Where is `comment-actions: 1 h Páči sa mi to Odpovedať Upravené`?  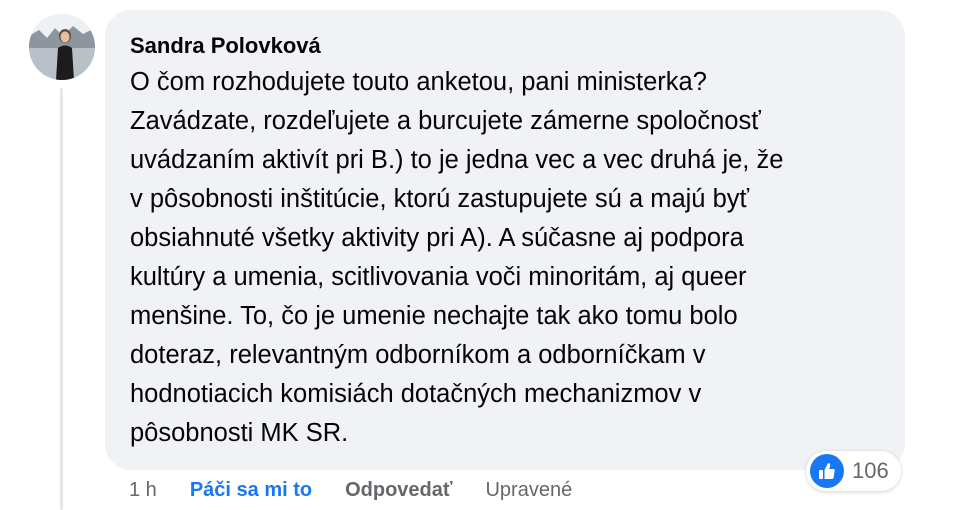
comment-actions: 1 h Páči sa mi to Odpovedať Upravené is located at coordinates (350, 490).